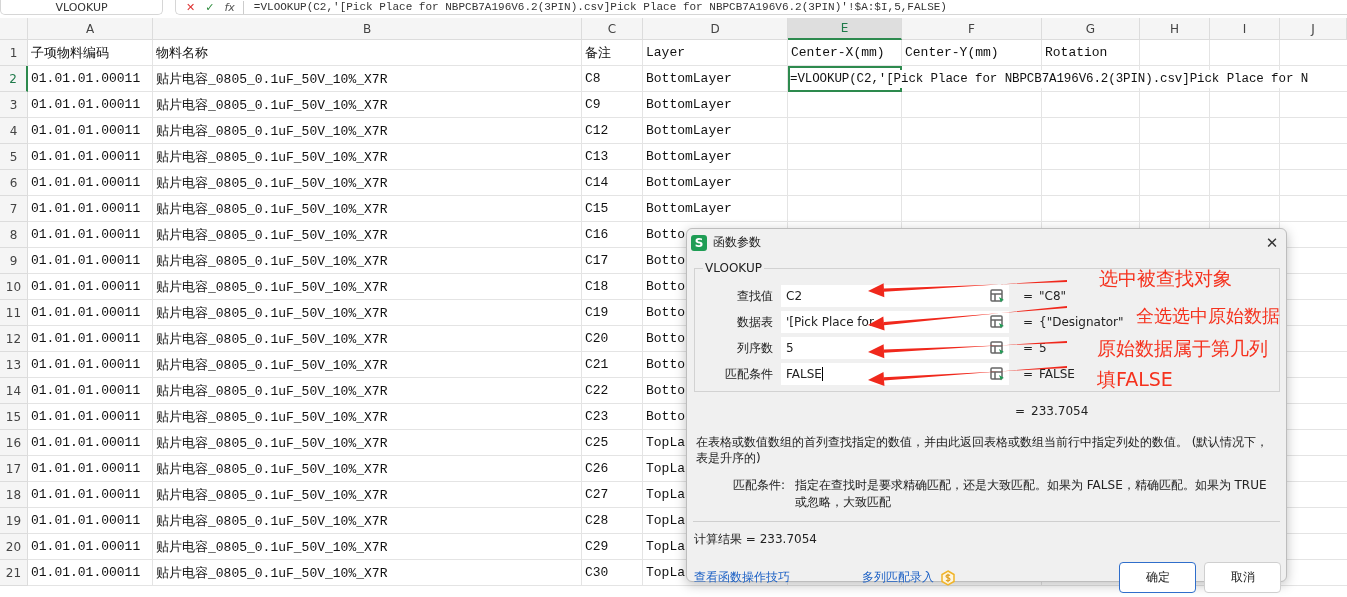  I want to click on table-cell: C21, so click(597, 364).